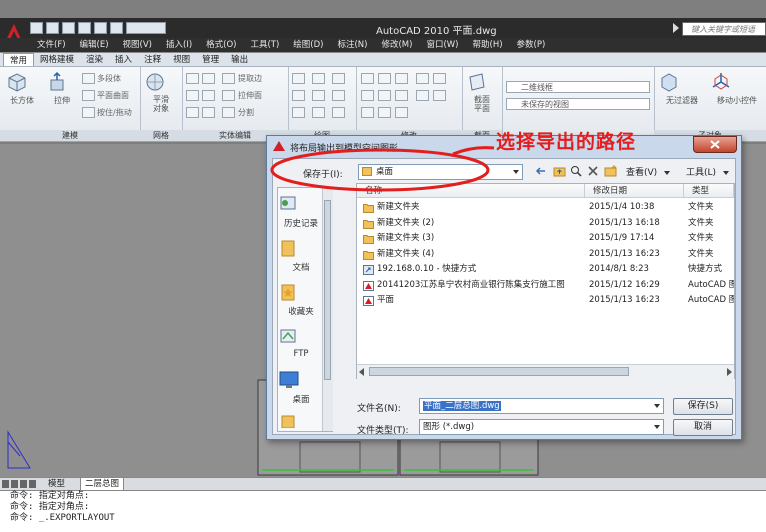  Describe the element at coordinates (228, 78) in the screenshot. I see `extract-edges-icon` at that location.